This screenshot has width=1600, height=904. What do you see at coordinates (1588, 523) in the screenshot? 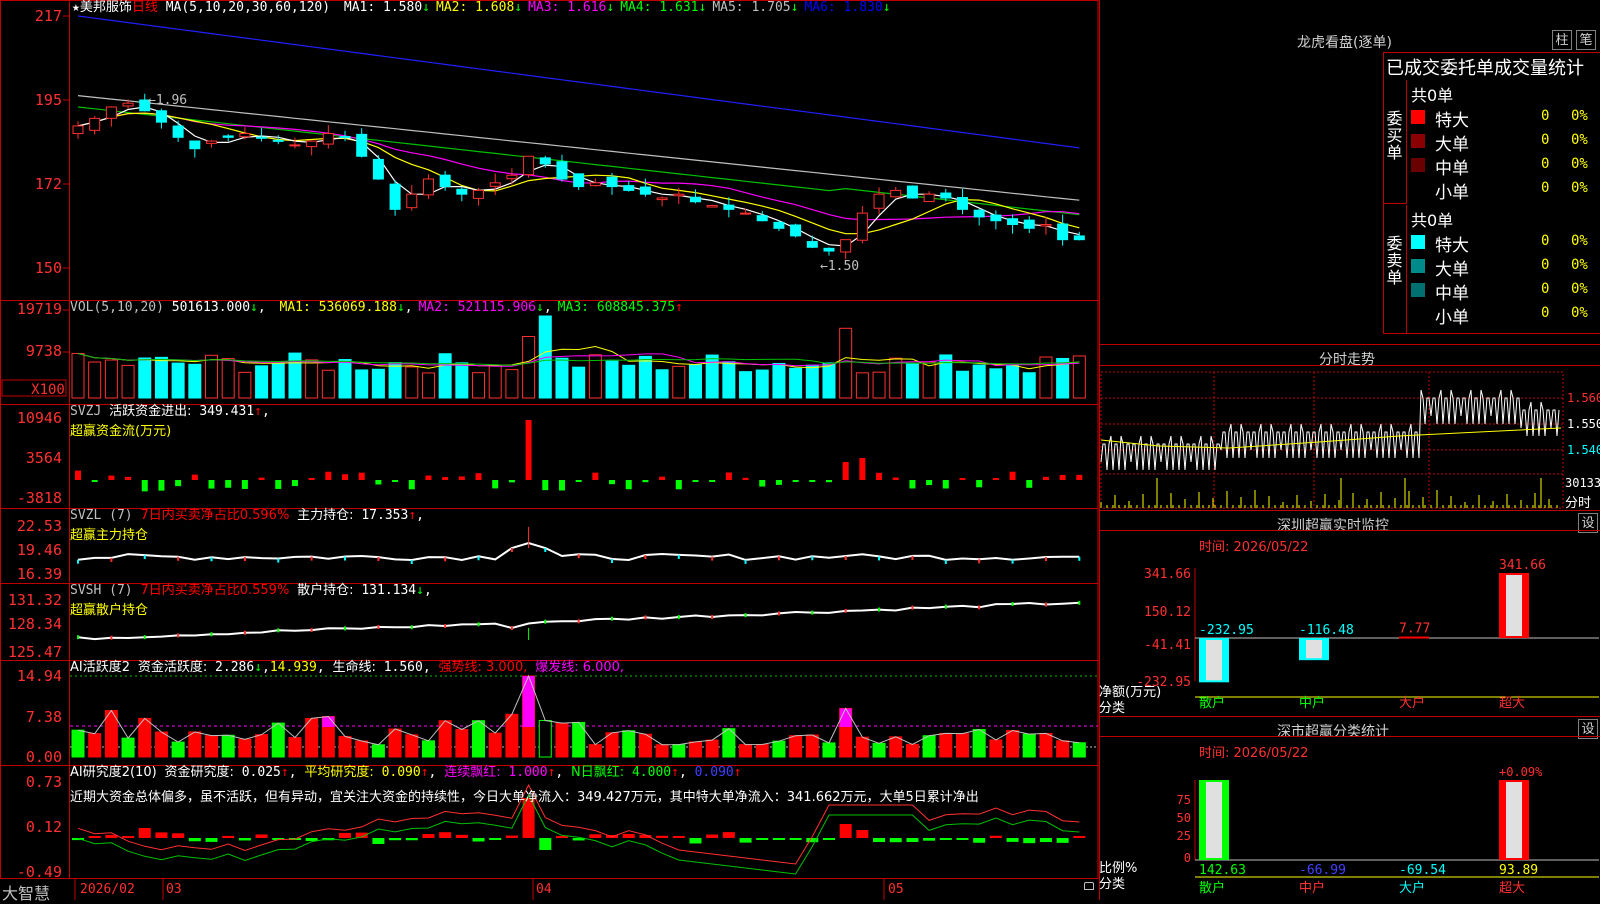
I see `monitor-settings-button: 设` at bounding box center [1588, 523].